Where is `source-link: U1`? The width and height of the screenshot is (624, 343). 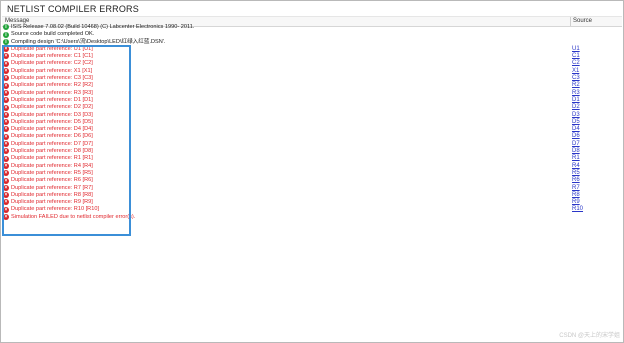 source-link: U1 is located at coordinates (576, 49).